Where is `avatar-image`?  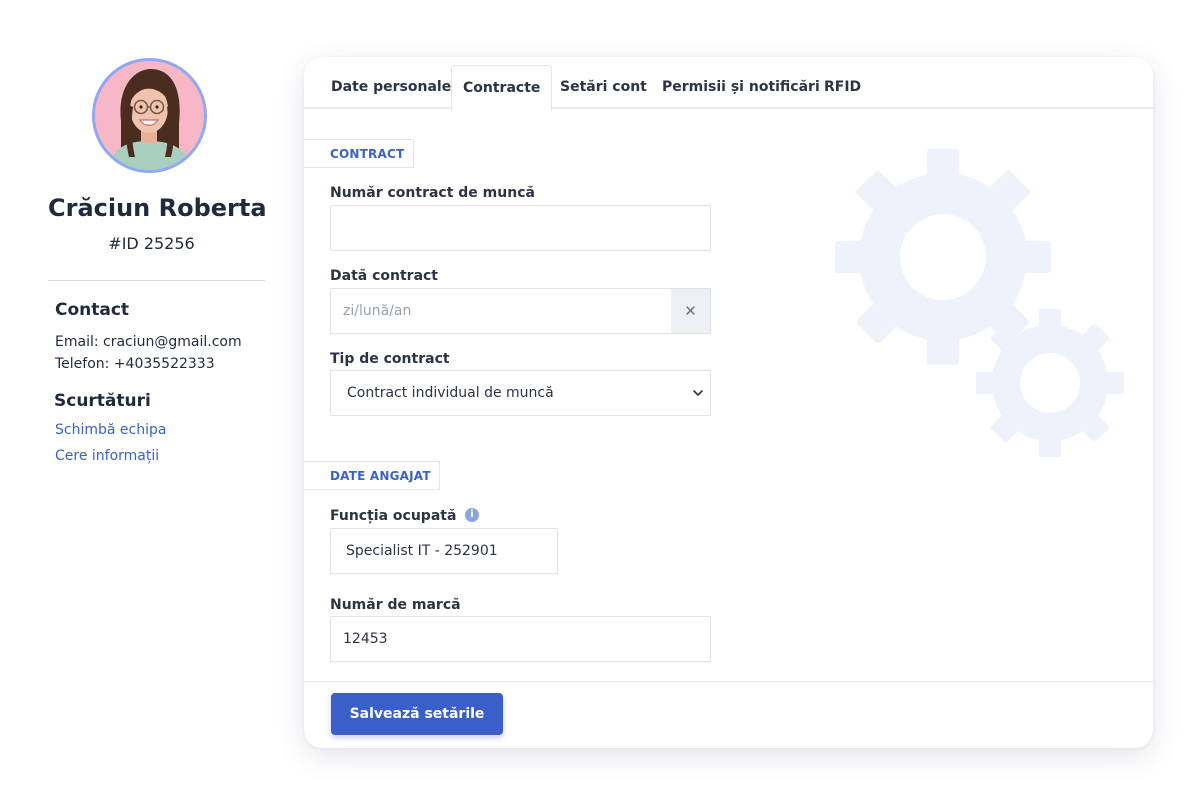
avatar-image is located at coordinates (149, 115).